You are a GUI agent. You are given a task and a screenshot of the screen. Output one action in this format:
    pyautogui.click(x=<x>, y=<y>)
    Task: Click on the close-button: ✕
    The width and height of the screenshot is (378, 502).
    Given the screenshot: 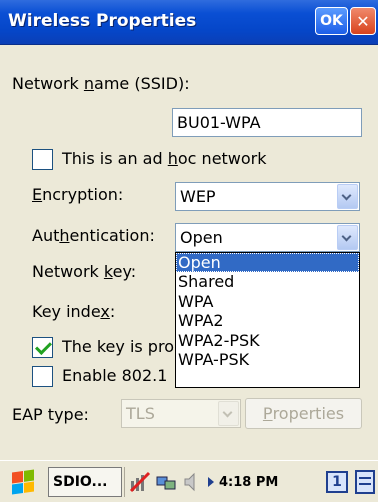 What is the action you would take?
    pyautogui.click(x=363, y=21)
    